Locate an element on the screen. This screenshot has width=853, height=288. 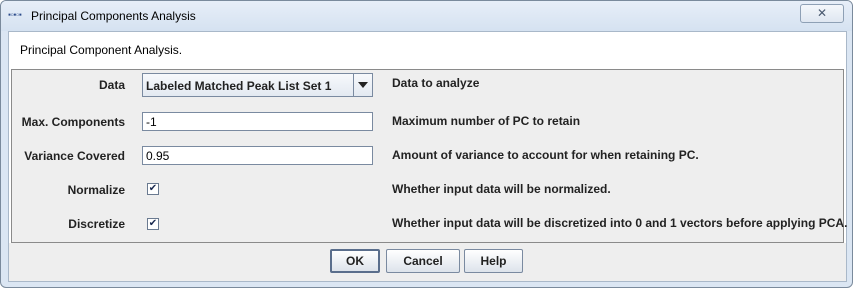
data-combobox: Labeled Matched Peak List Set 1 is located at coordinates (257, 85).